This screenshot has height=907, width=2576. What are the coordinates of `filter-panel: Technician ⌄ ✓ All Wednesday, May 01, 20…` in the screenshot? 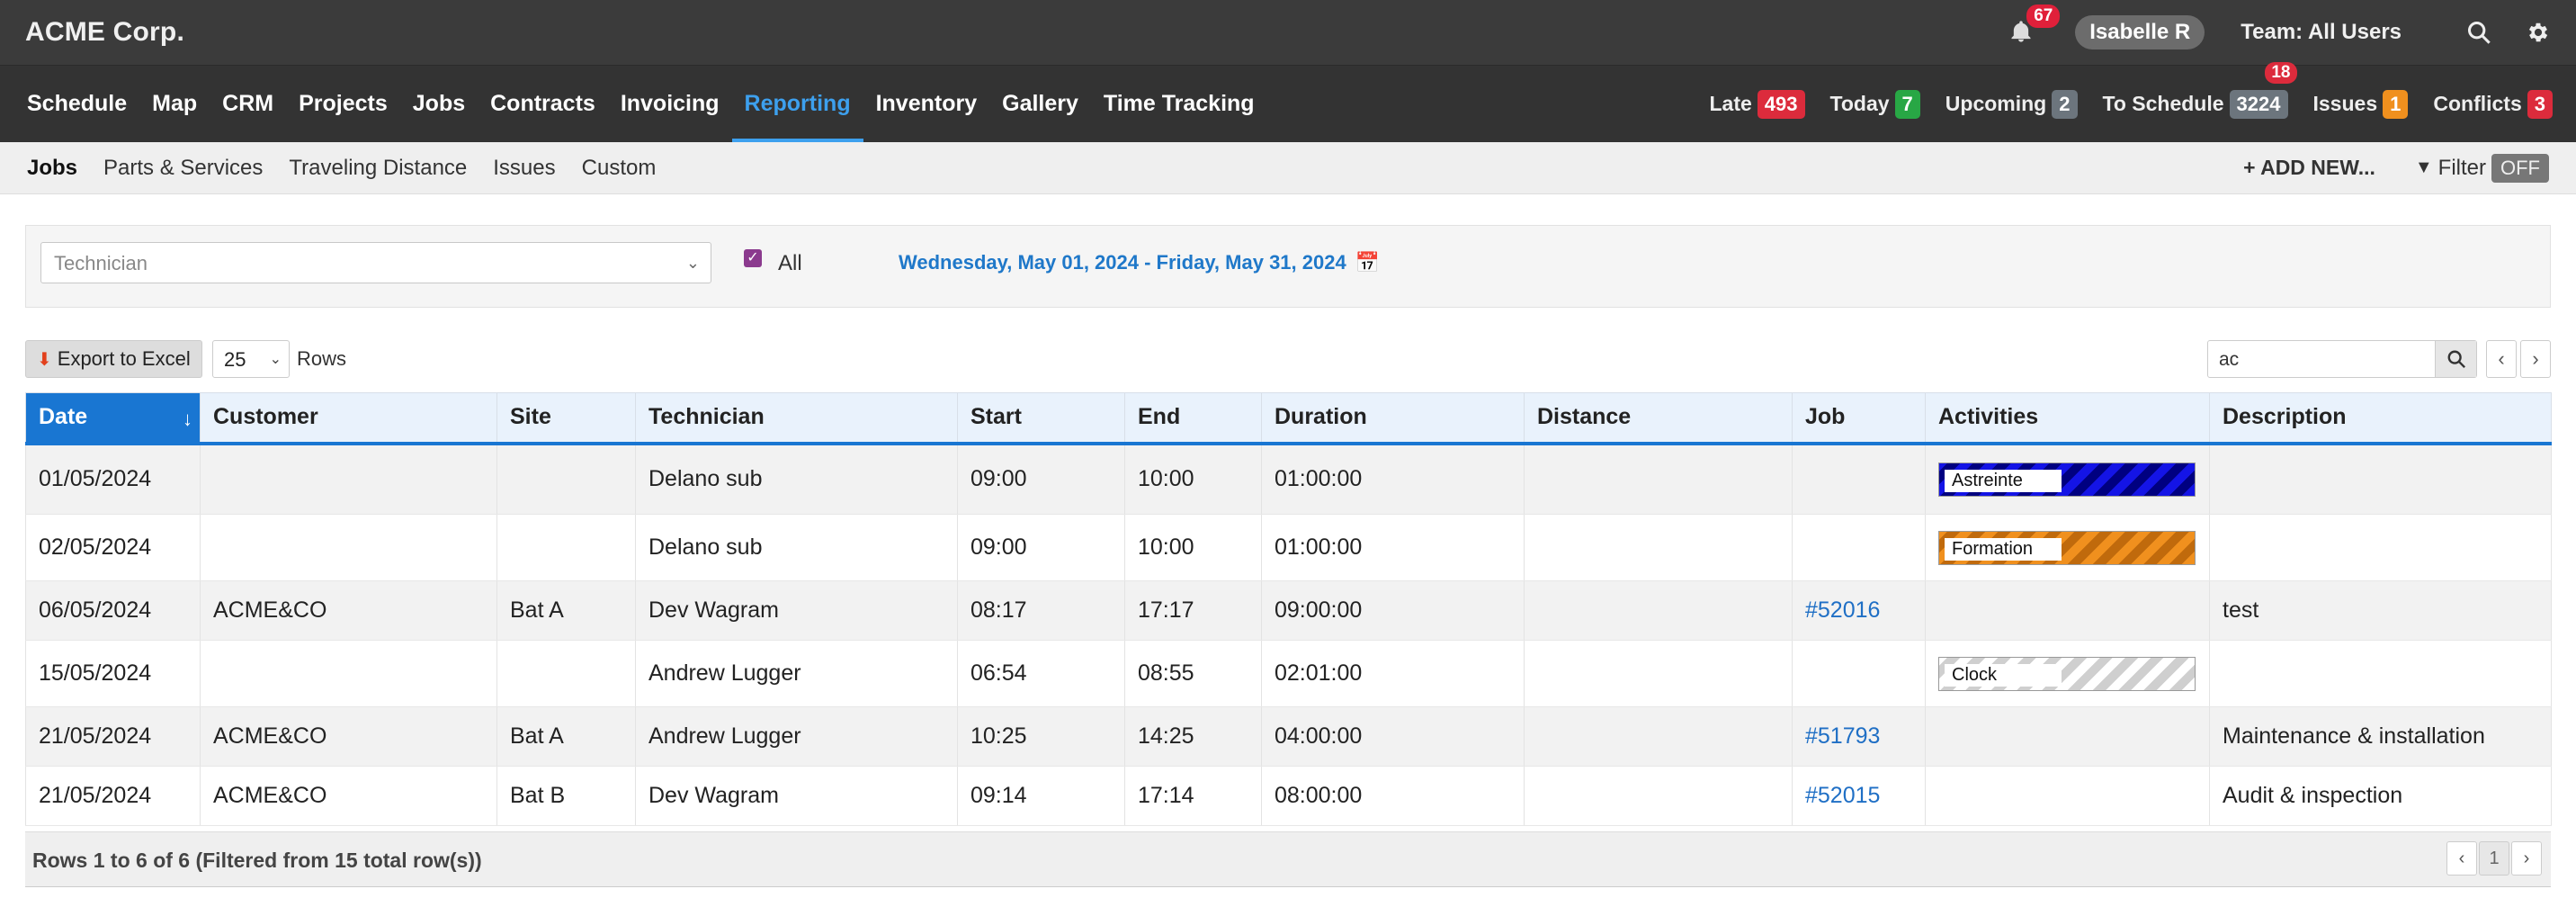 It's located at (1288, 266).